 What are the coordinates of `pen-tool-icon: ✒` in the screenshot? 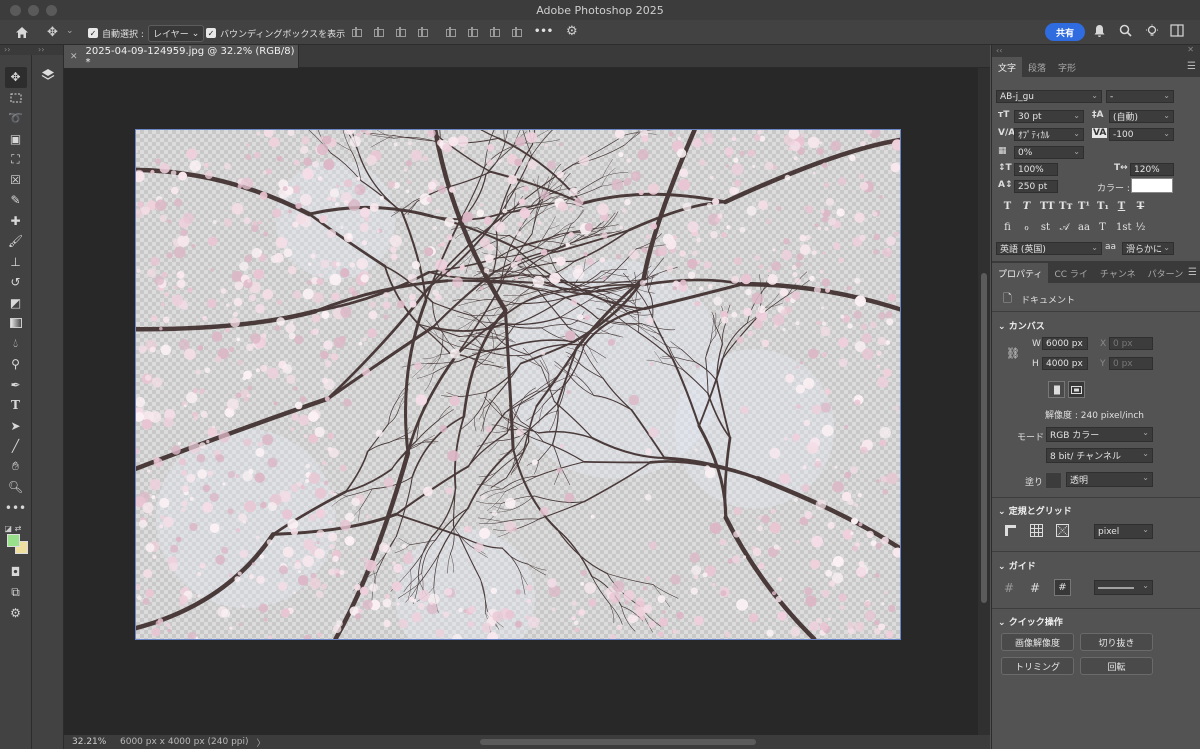 It's located at (16, 385).